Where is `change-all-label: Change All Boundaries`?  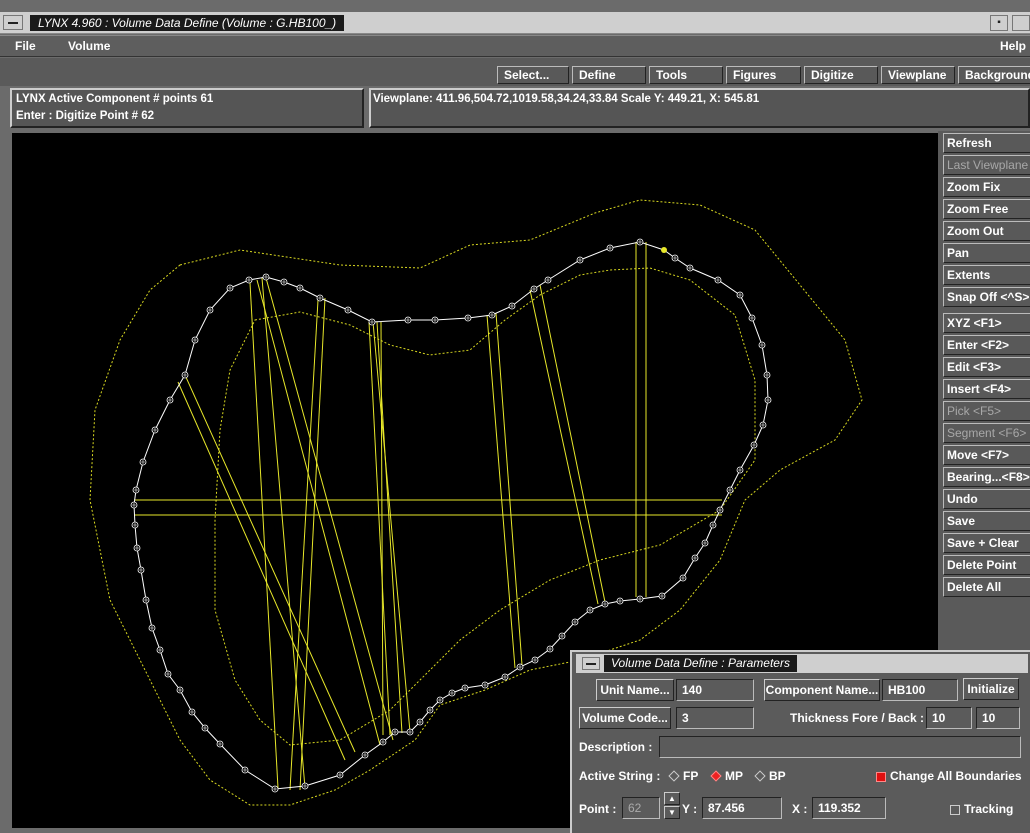
change-all-label: Change All Boundaries is located at coordinates (956, 776).